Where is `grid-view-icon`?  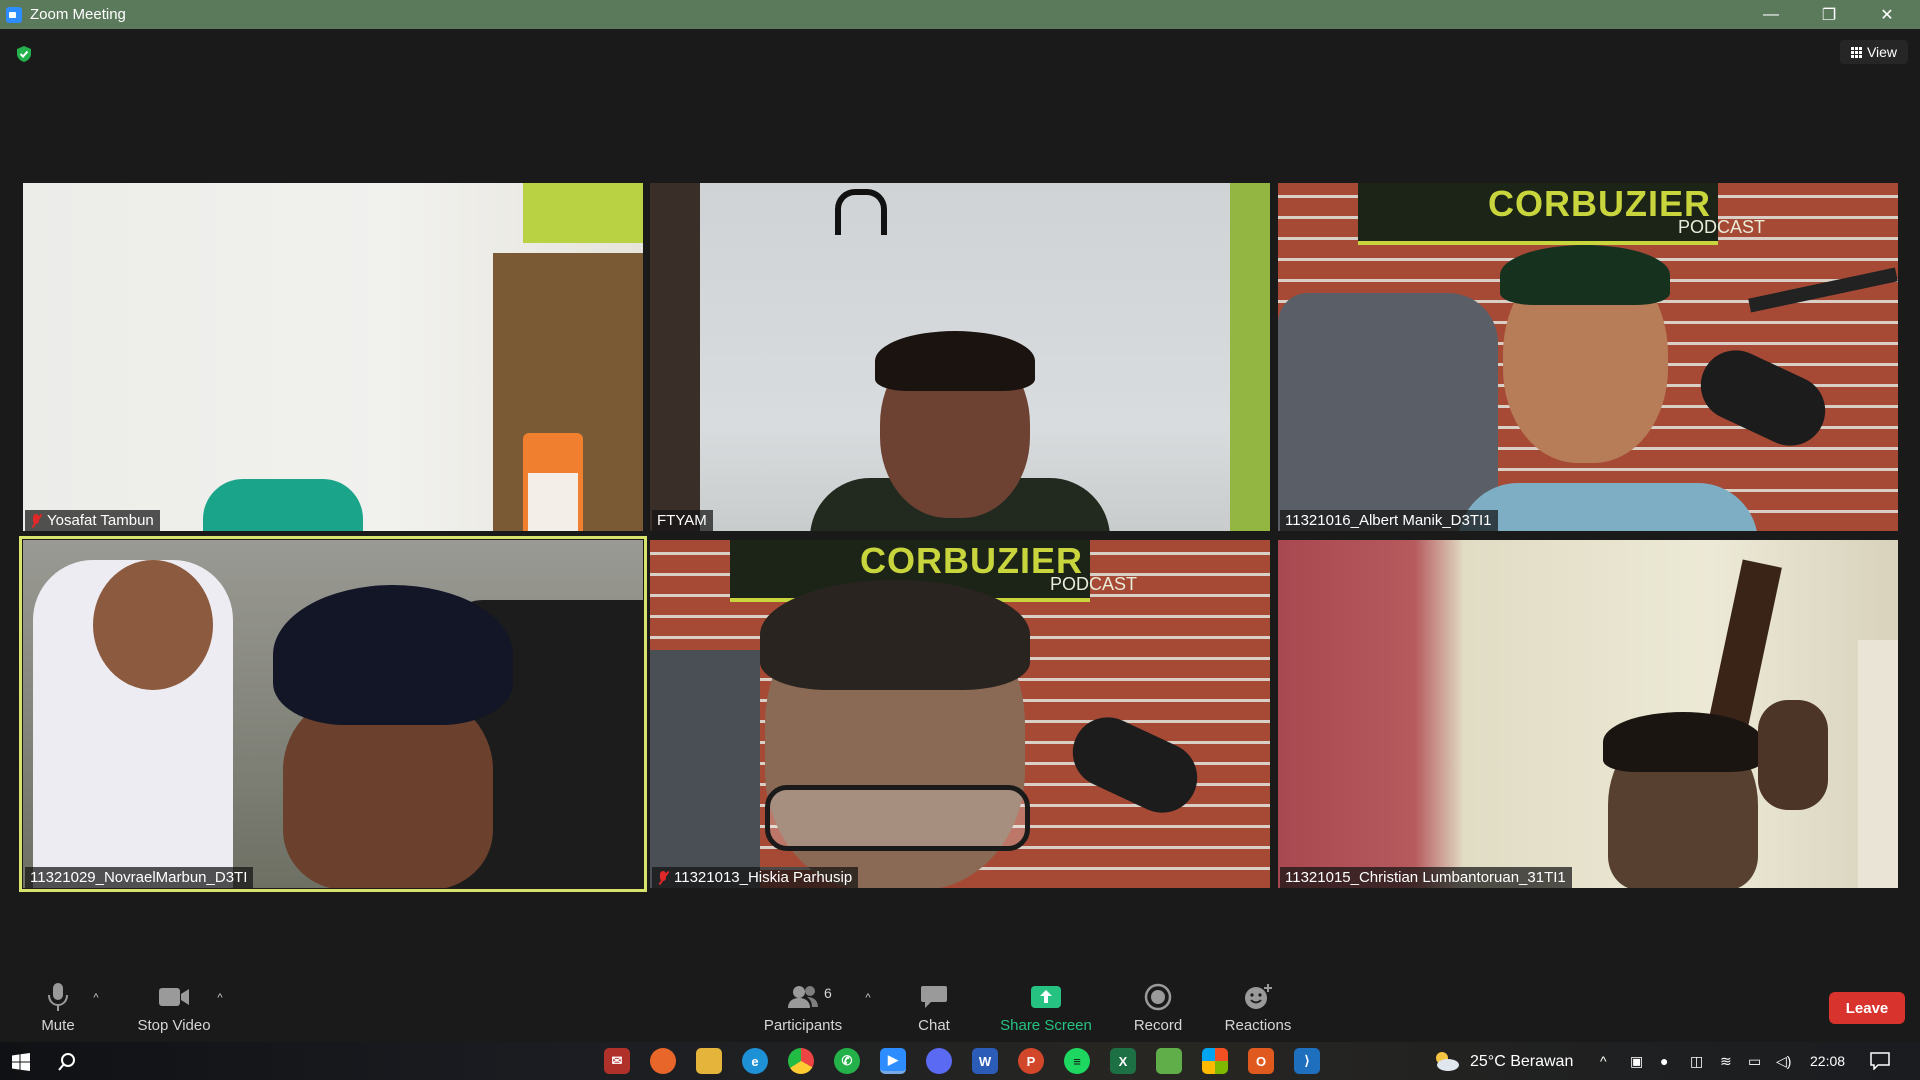
grid-view-icon is located at coordinates (1856, 52).